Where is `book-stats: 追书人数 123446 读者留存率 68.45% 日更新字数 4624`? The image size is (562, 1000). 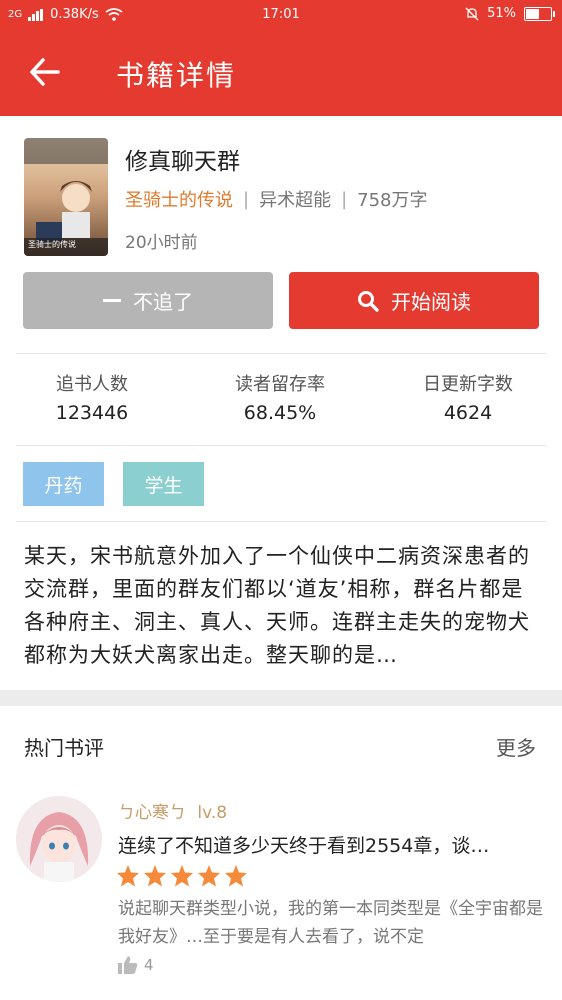
book-stats: 追书人数 123446 读者留存率 68.45% 日更新字数 4624 is located at coordinates (281, 399).